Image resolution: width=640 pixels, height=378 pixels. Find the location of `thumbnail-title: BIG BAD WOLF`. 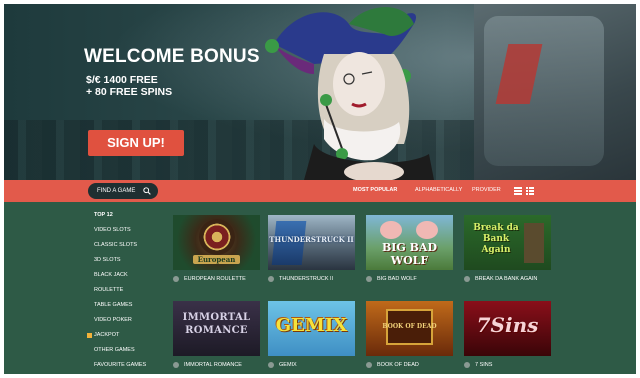

thumbnail-title: BIG BAD WOLF is located at coordinates (409, 254).